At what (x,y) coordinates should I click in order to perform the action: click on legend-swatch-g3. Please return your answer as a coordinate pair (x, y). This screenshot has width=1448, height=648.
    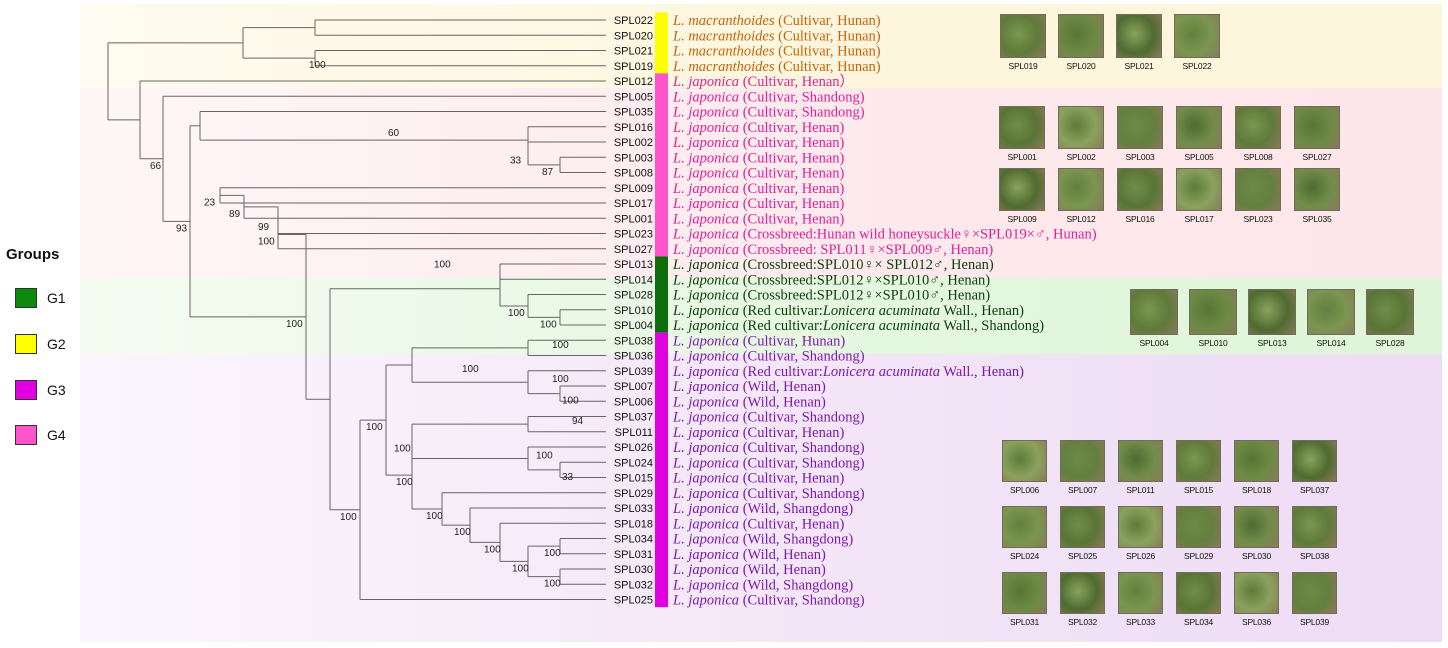
    Looking at the image, I should click on (26, 390).